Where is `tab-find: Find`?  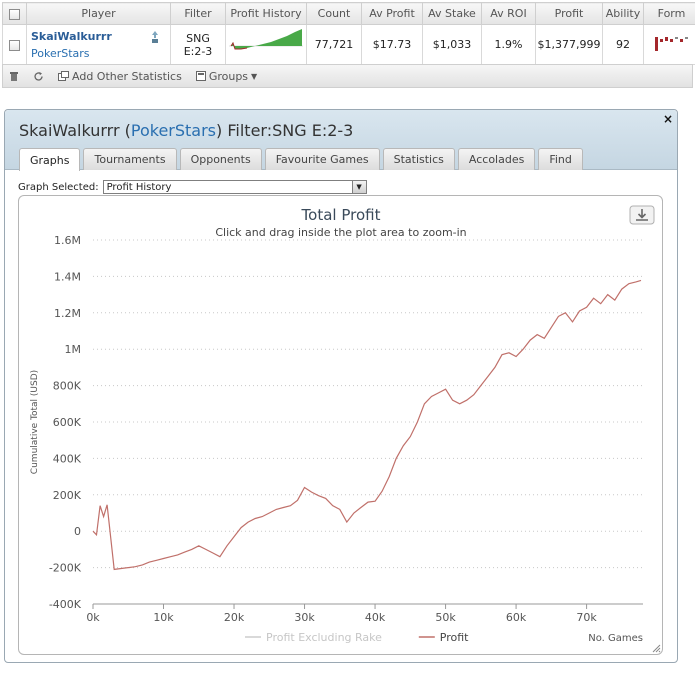 tab-find: Find is located at coordinates (560, 159).